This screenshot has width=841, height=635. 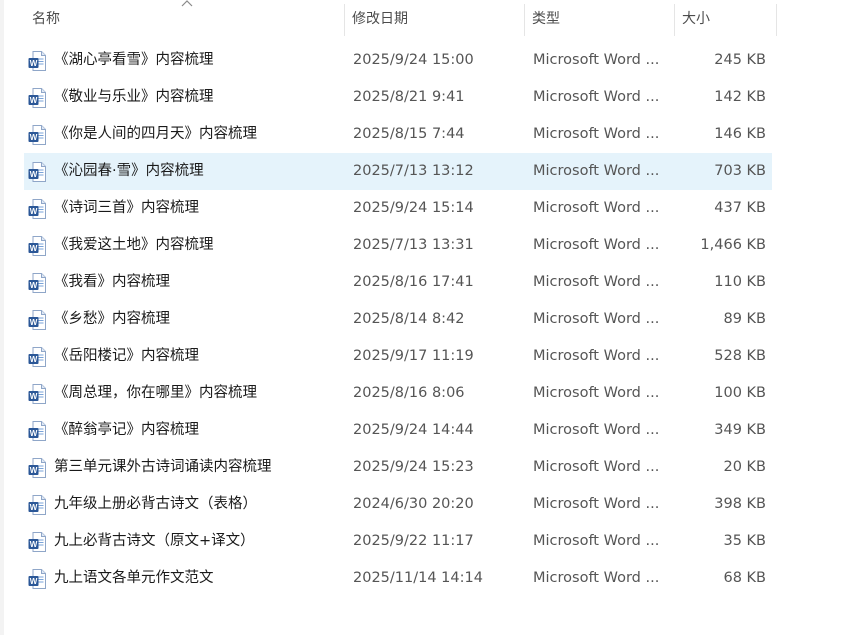 What do you see at coordinates (126, 356) in the screenshot?
I see `file-name: 《岳阳楼记》内容梳理` at bounding box center [126, 356].